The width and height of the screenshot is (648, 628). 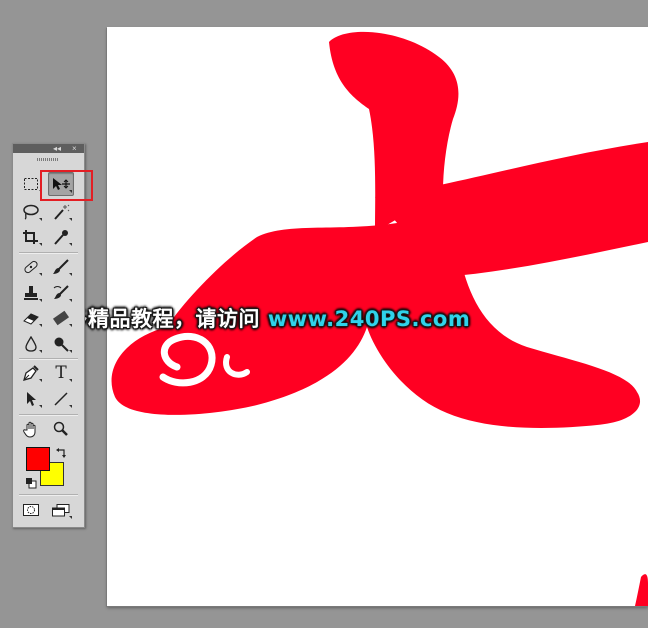 I want to click on type-icon: T, so click(x=61, y=373).